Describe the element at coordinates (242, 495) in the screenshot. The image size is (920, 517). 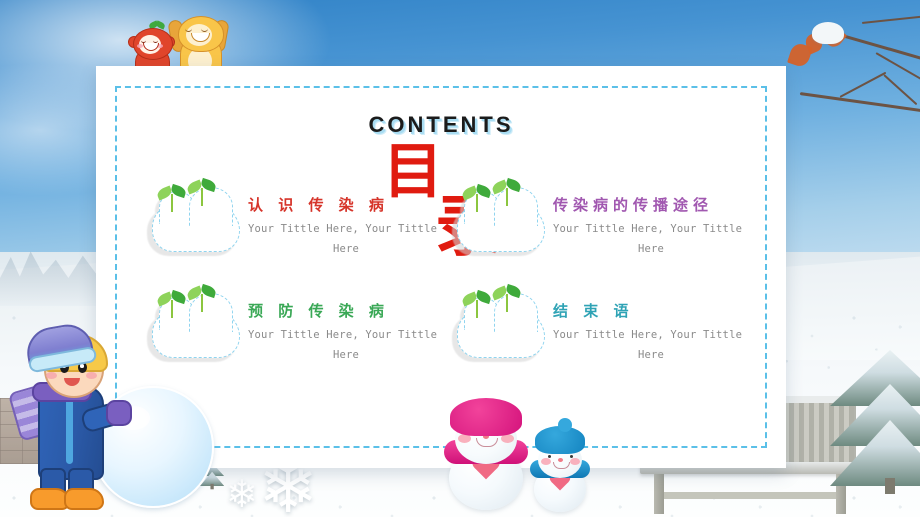
I see `snowflake-icon: ❄` at that location.